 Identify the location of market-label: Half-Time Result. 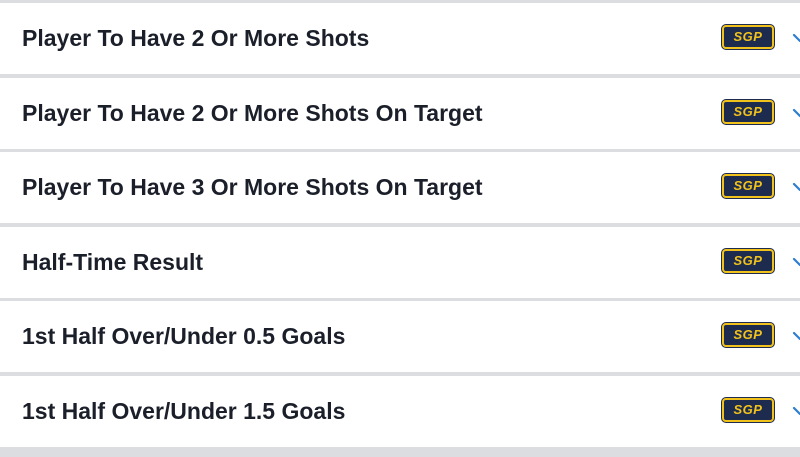
(113, 262).